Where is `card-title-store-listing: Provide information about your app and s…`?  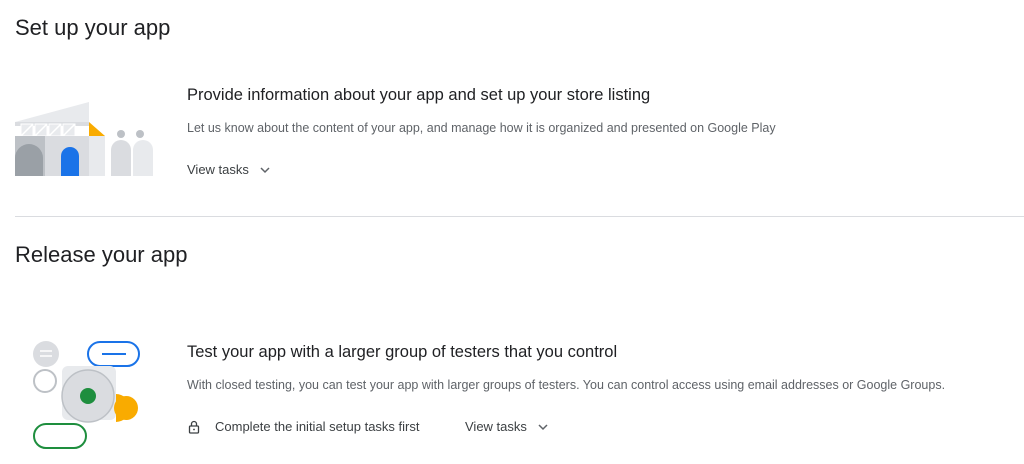 card-title-store-listing: Provide information about your app and s… is located at coordinates (419, 95).